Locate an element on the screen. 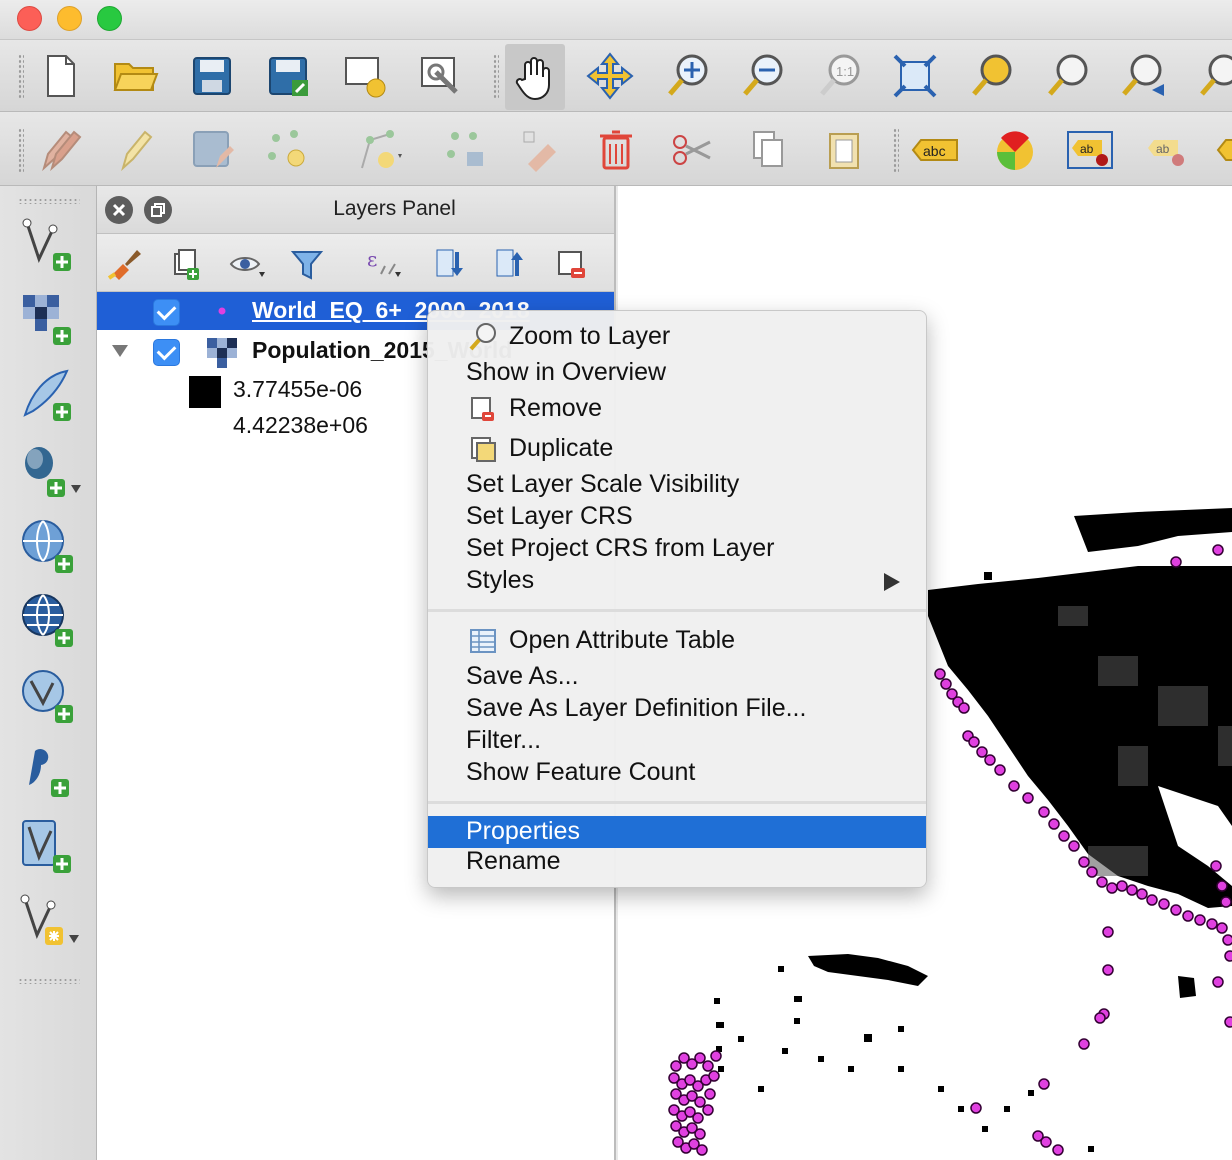 Image resolution: width=1232 pixels, height=1160 pixels. eye-icon is located at coordinates (247, 267).